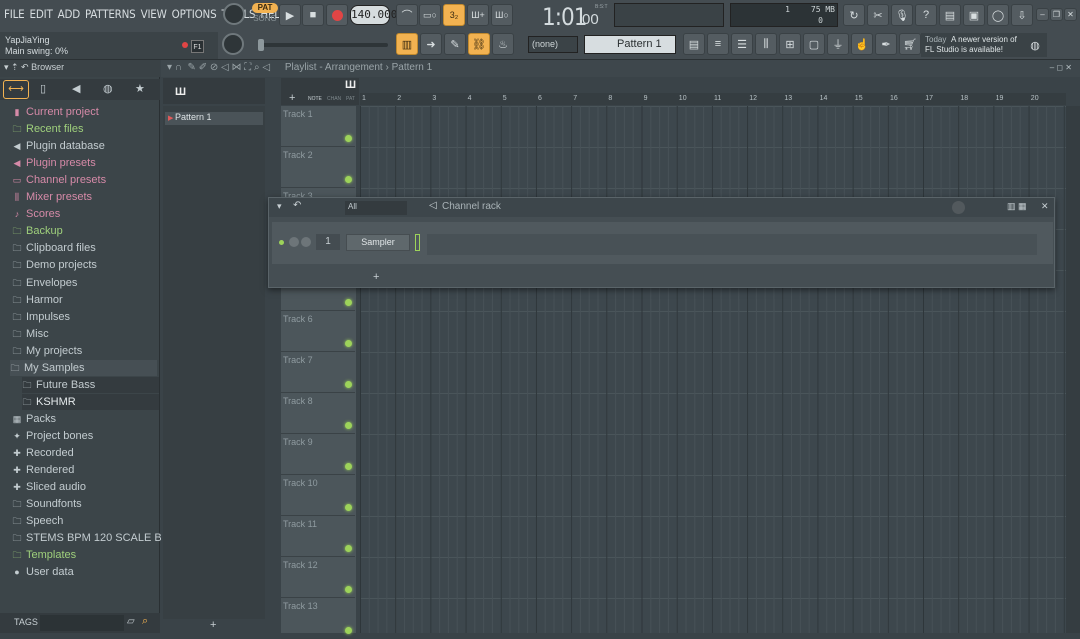 Image resolution: width=1080 pixels, height=639 pixels. What do you see at coordinates (318, 372) in the screenshot?
I see `track-header: Track 7` at bounding box center [318, 372].